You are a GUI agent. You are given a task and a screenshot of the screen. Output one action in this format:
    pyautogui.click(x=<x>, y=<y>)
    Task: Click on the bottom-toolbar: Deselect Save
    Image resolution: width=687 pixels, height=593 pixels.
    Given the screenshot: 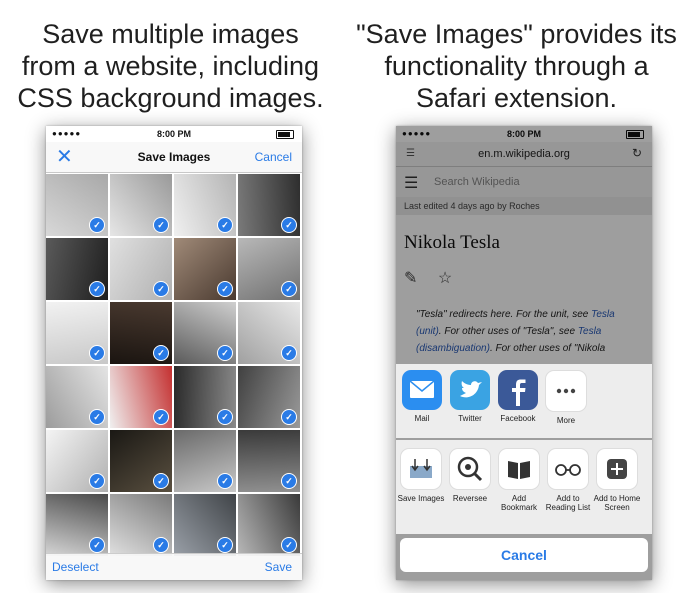 What is the action you would take?
    pyautogui.click(x=174, y=566)
    